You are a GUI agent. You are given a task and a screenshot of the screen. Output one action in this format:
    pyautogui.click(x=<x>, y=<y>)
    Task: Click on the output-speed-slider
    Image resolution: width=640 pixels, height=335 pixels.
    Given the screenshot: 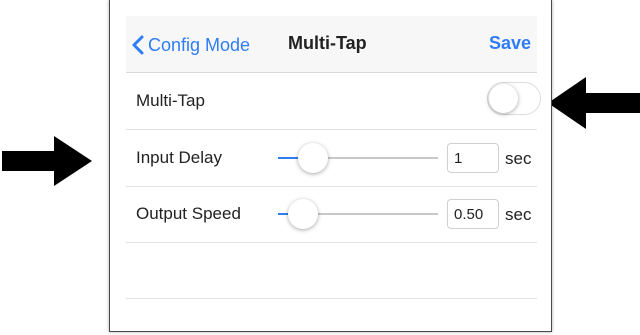 What is the action you would take?
    pyautogui.click(x=358, y=214)
    